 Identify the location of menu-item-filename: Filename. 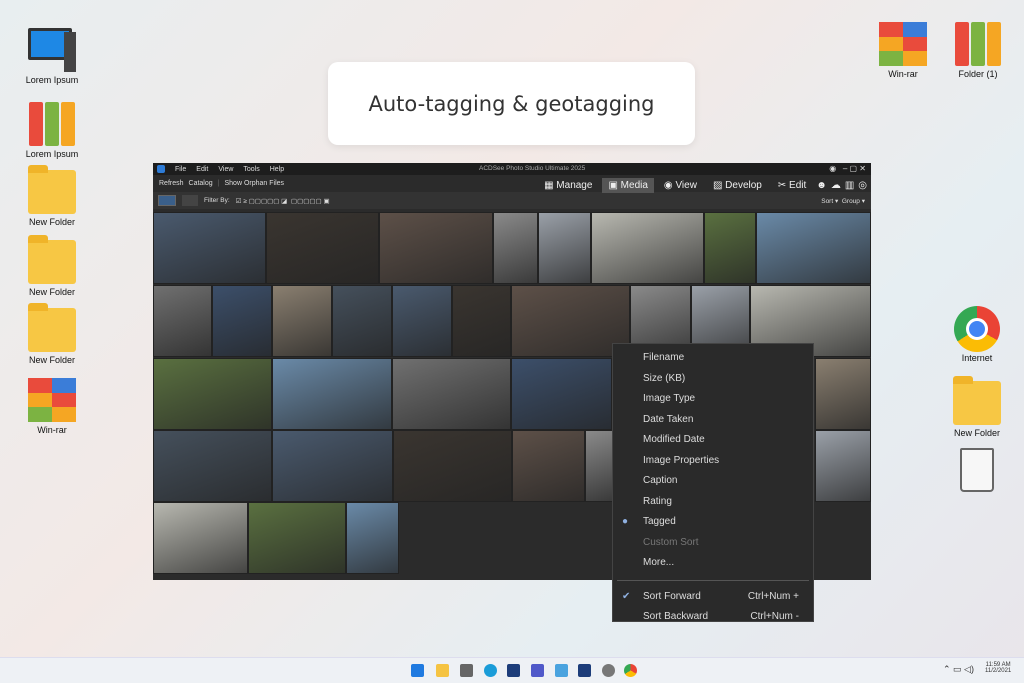
(713, 358).